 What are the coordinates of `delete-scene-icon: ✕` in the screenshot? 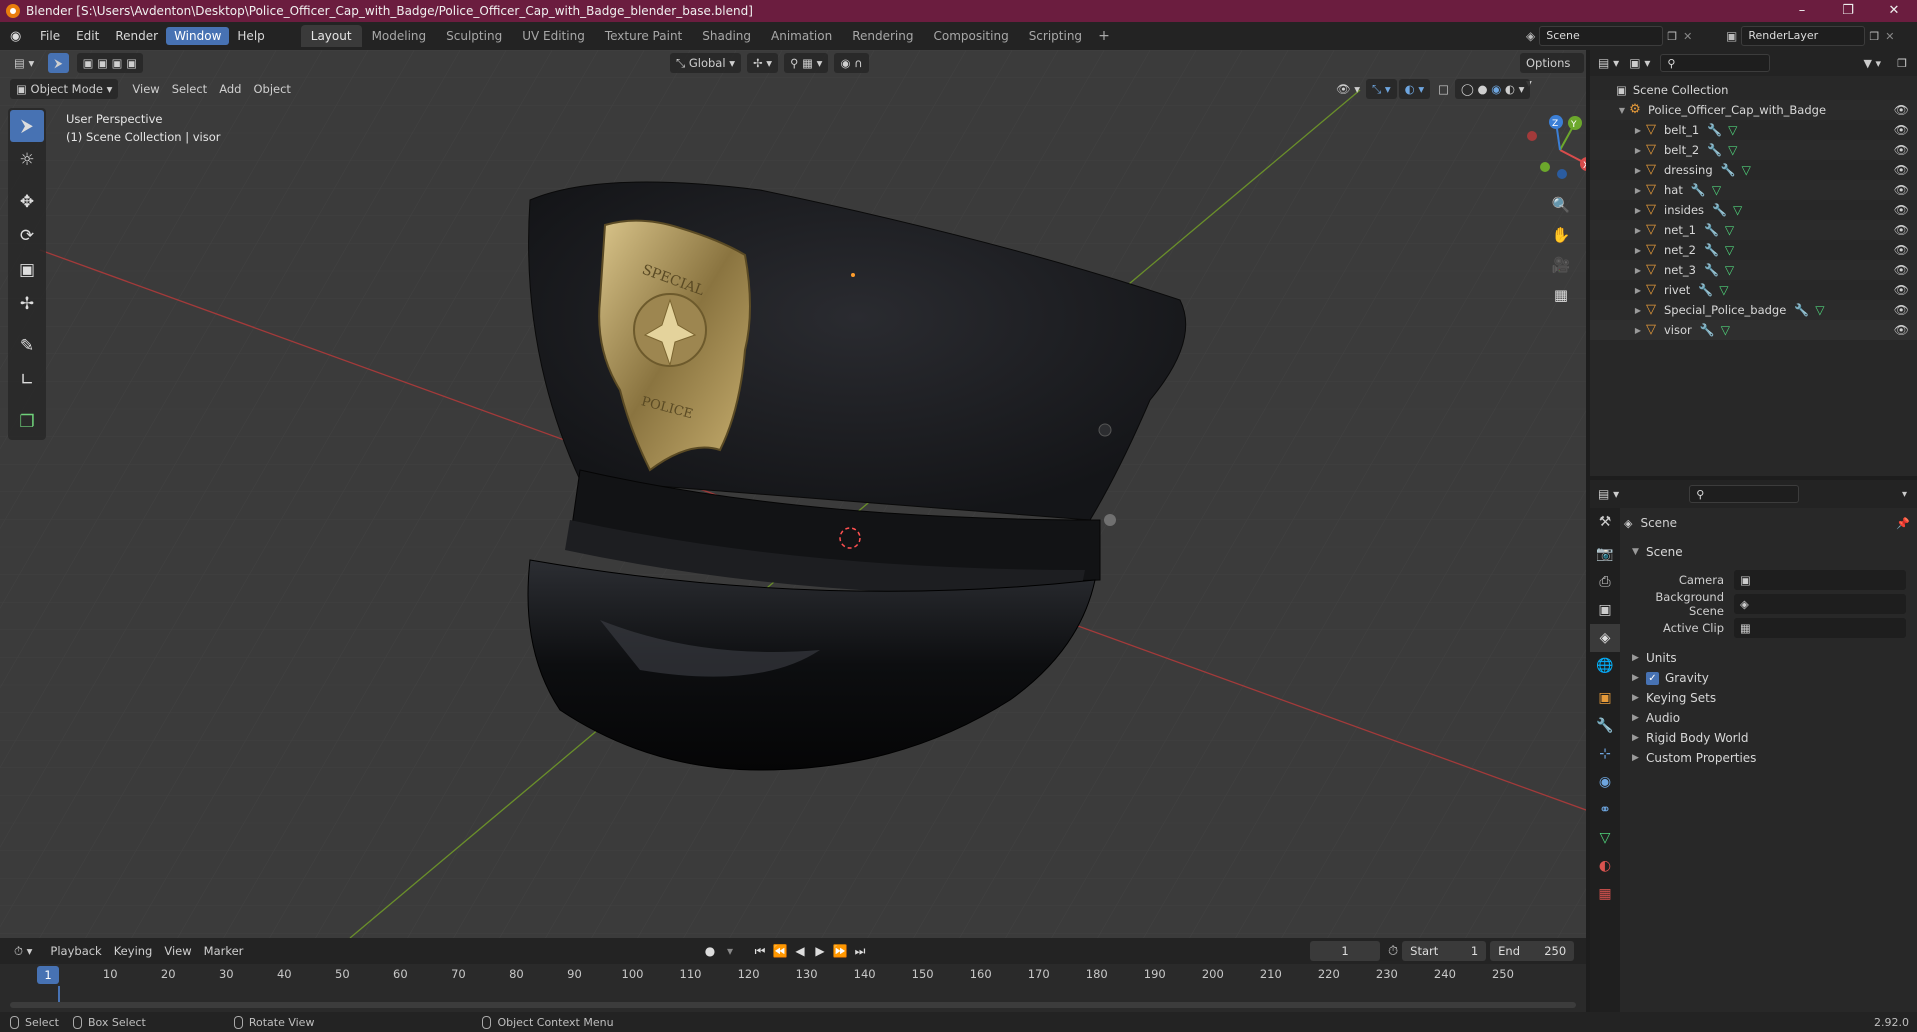 It's located at (1687, 36).